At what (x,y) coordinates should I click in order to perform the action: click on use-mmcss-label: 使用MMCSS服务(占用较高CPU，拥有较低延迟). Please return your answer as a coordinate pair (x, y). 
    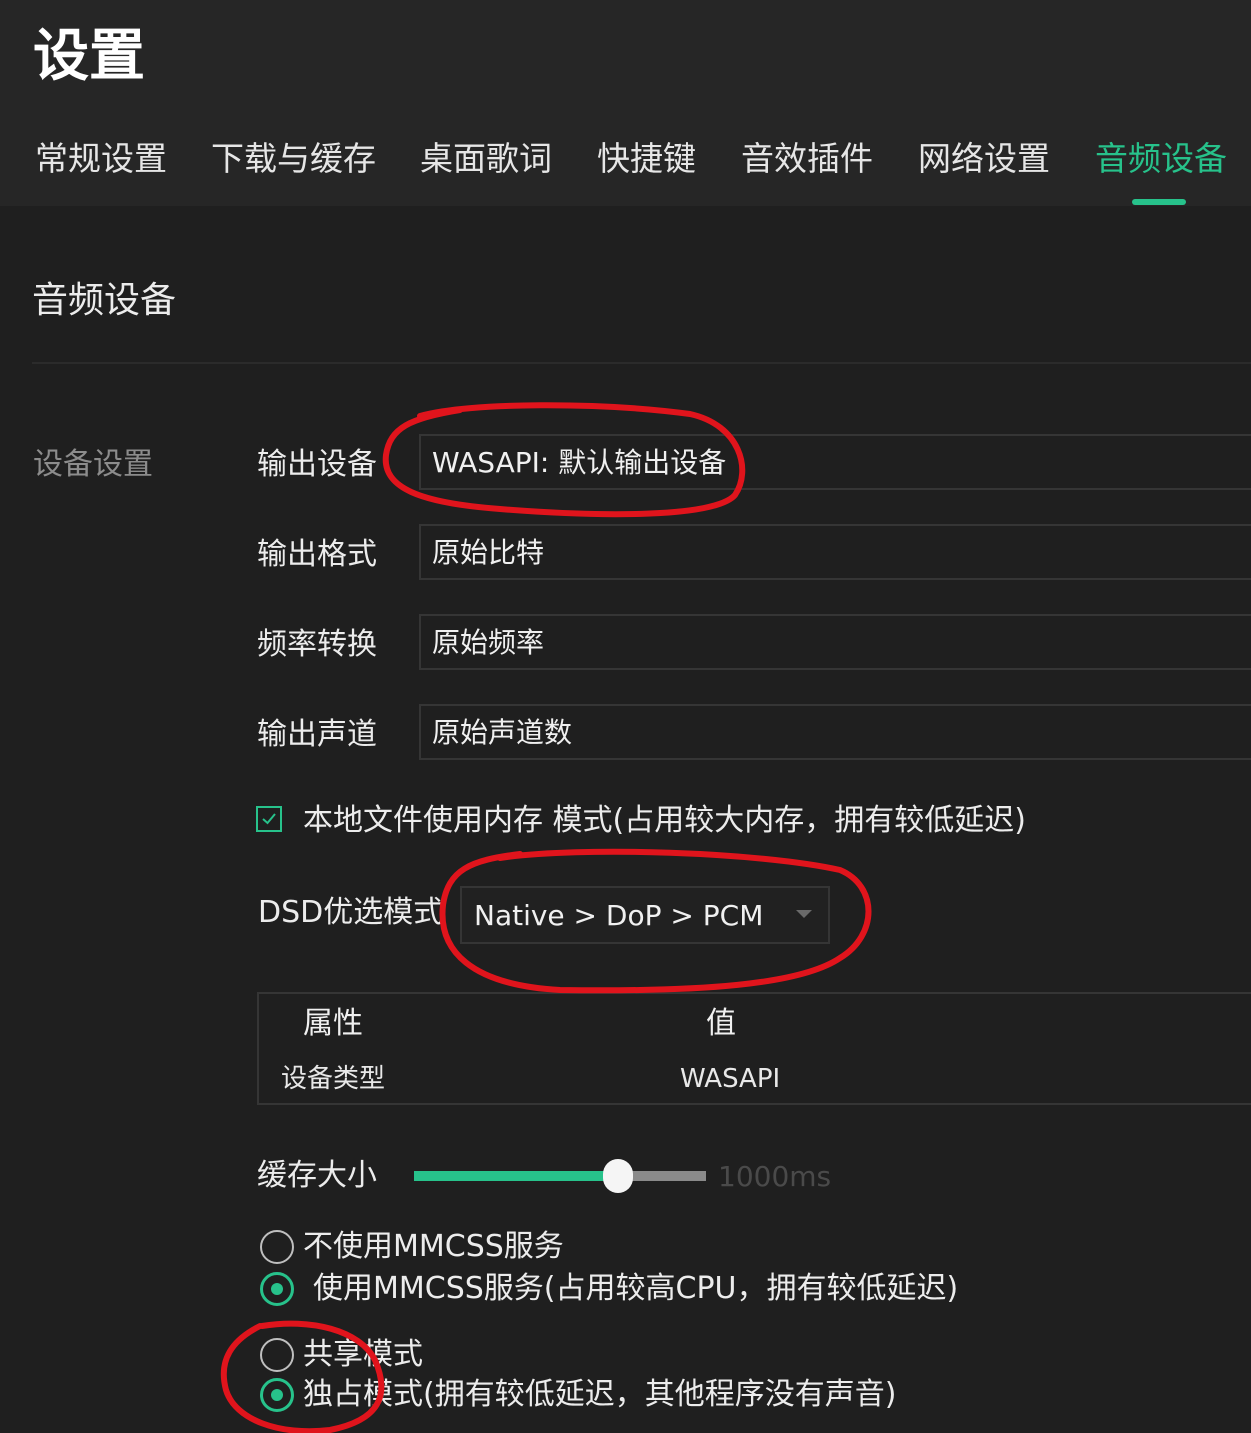
    Looking at the image, I should click on (636, 1288).